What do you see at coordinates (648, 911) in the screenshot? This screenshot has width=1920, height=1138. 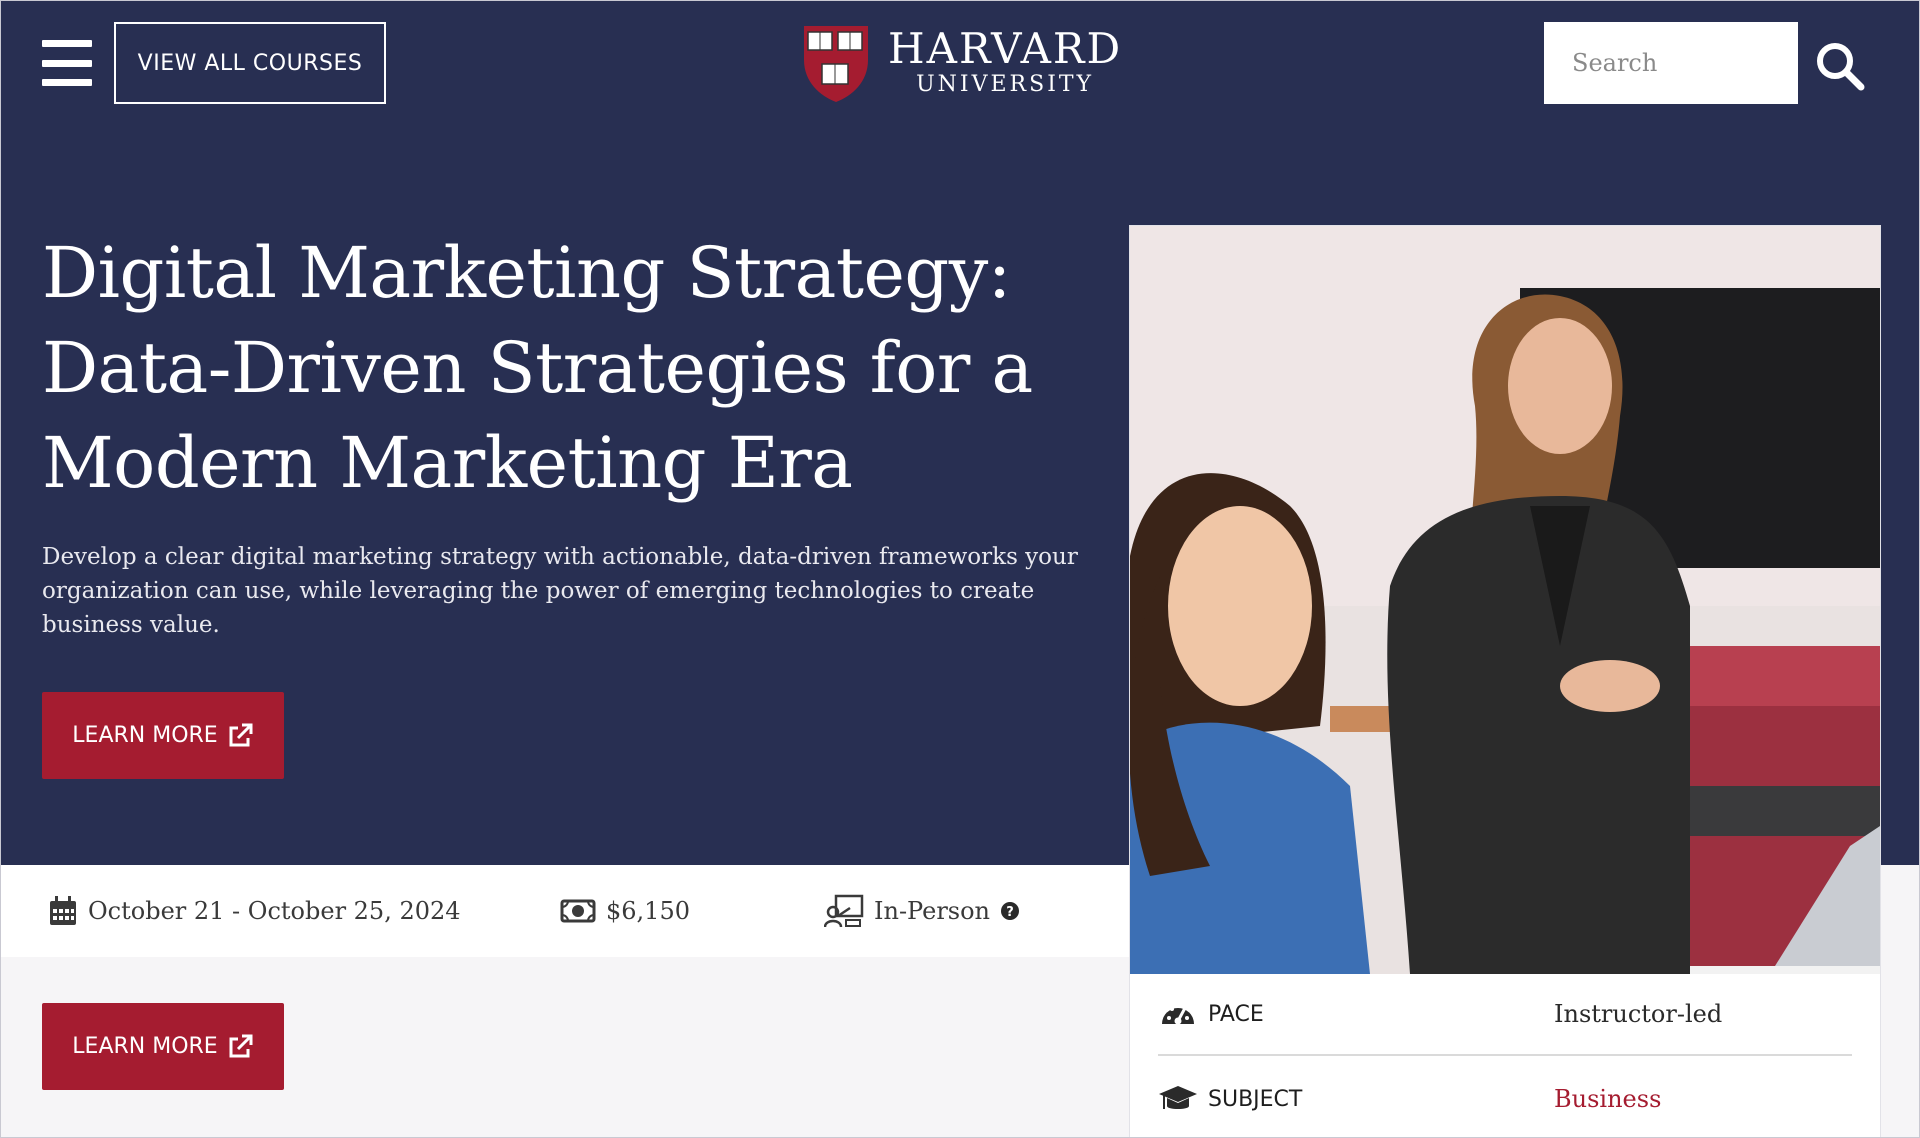 I see `course-price-text: $6,150` at bounding box center [648, 911].